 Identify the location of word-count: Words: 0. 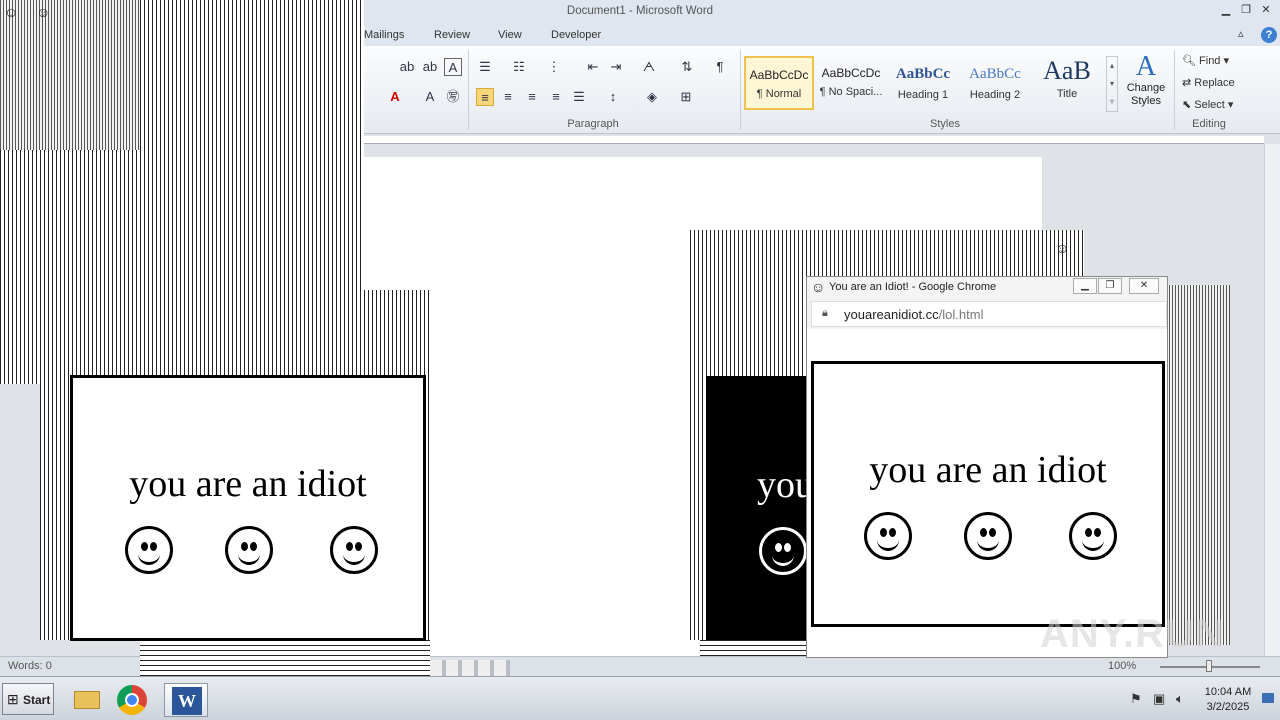
(30, 666).